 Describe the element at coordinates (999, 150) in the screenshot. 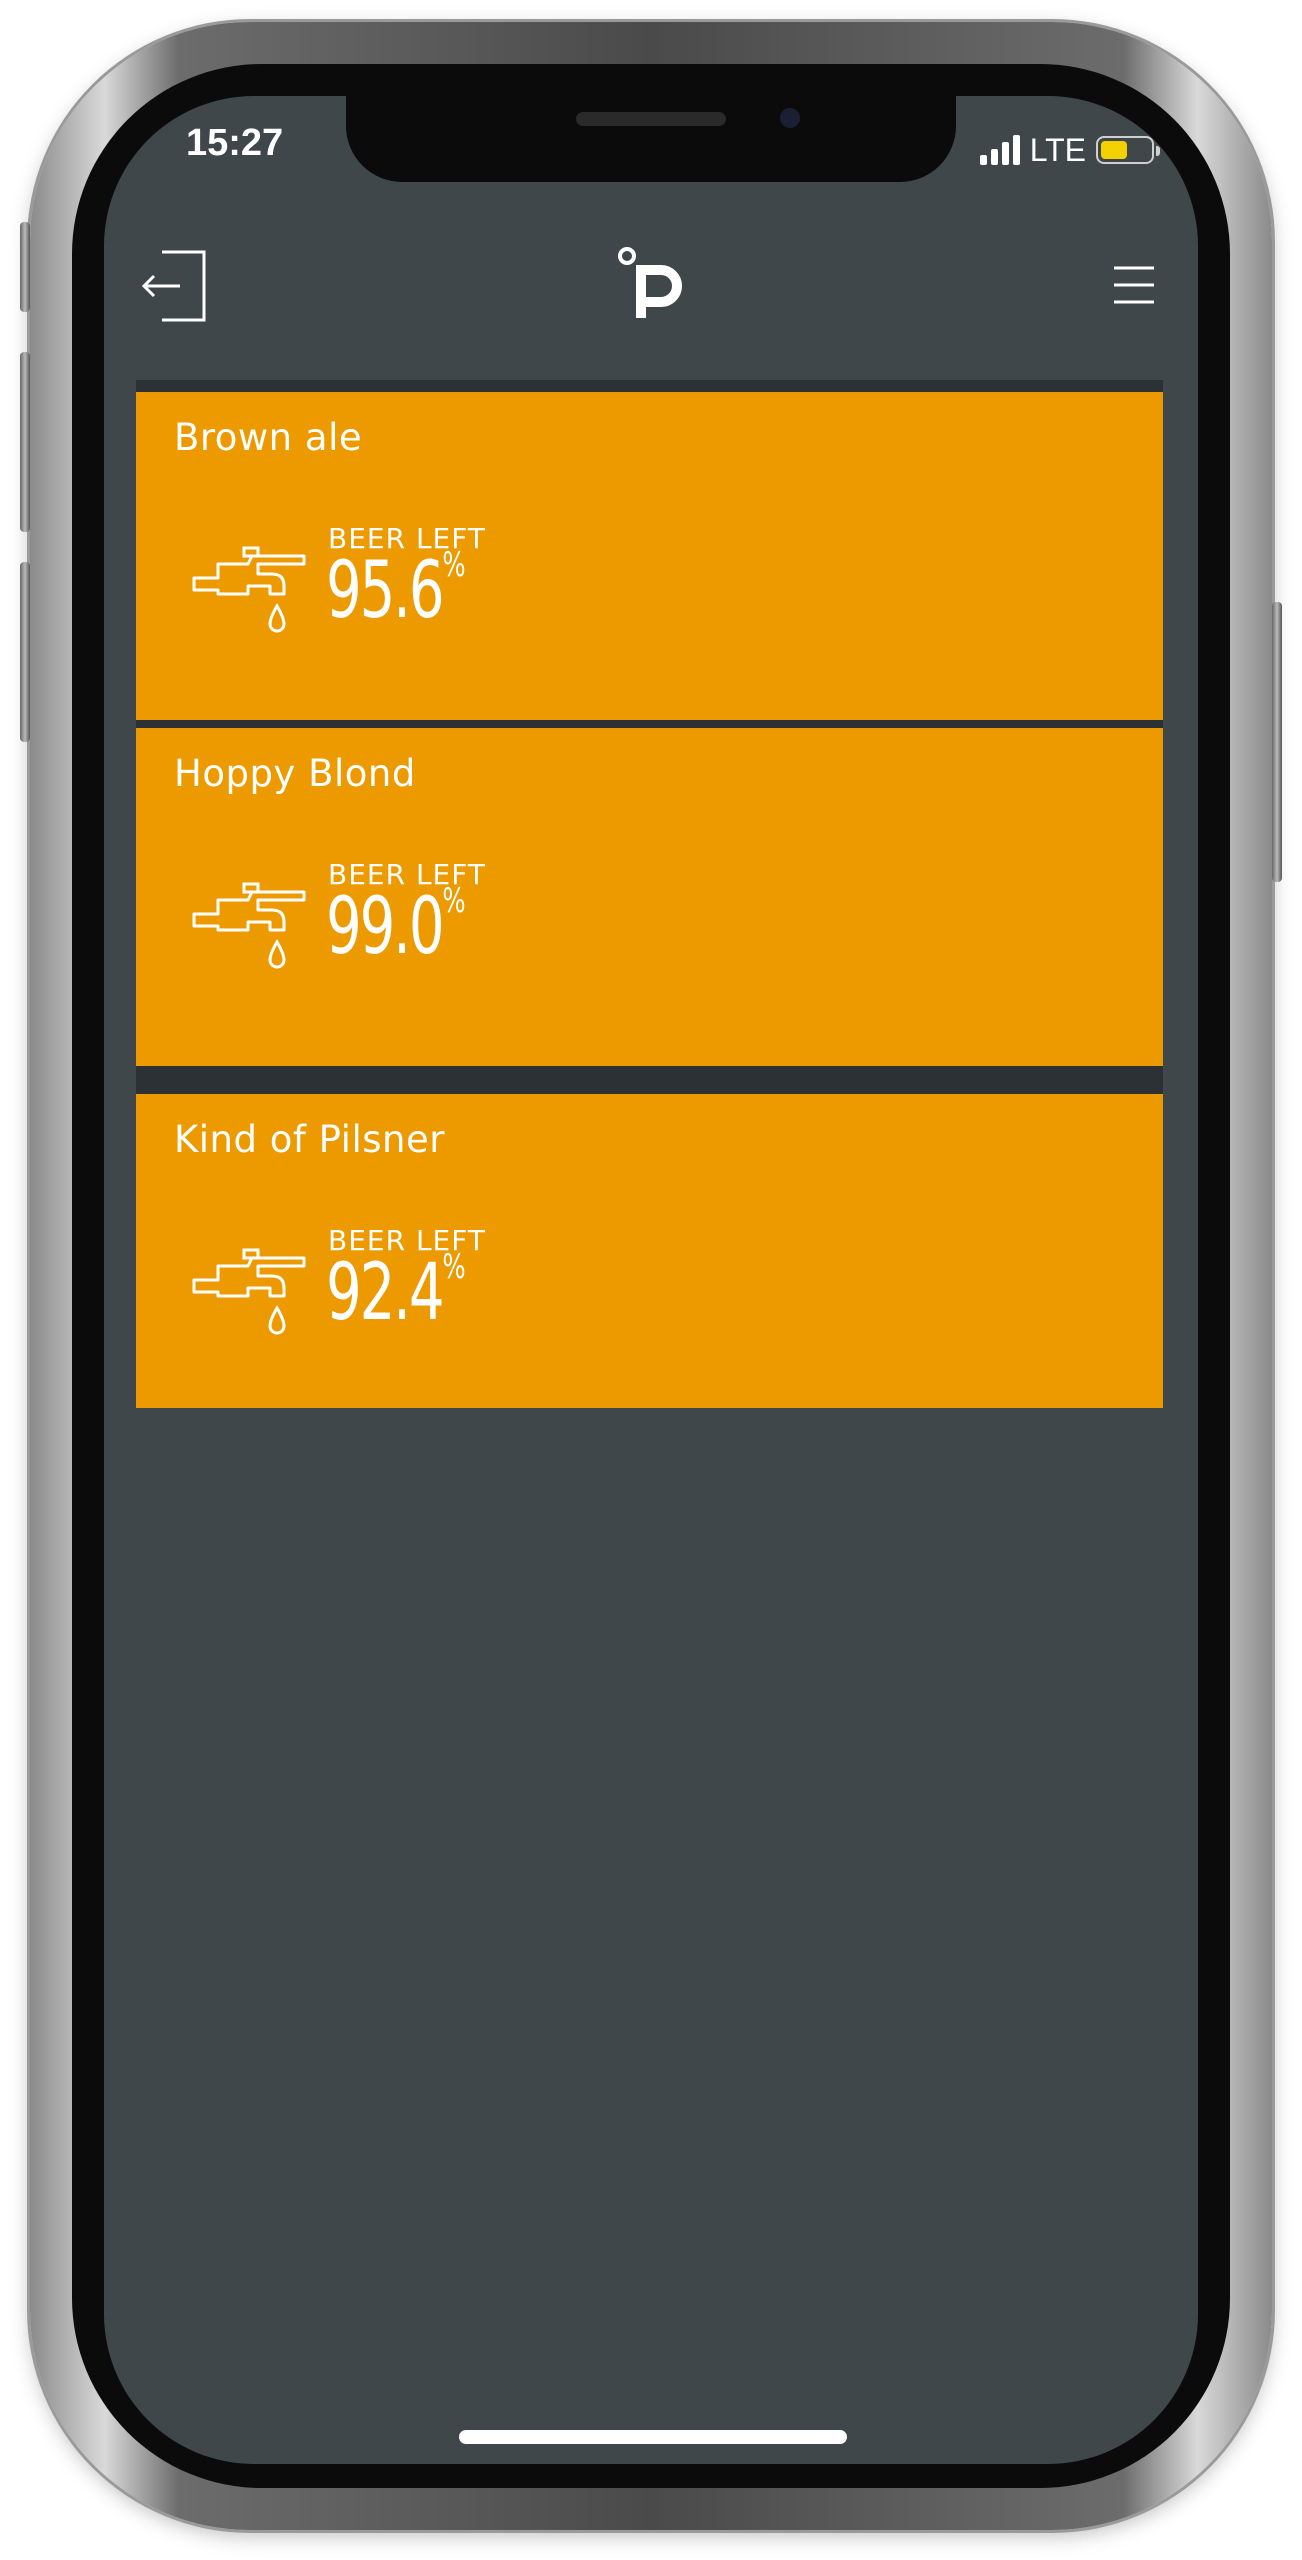

I see `signal-icon` at that location.